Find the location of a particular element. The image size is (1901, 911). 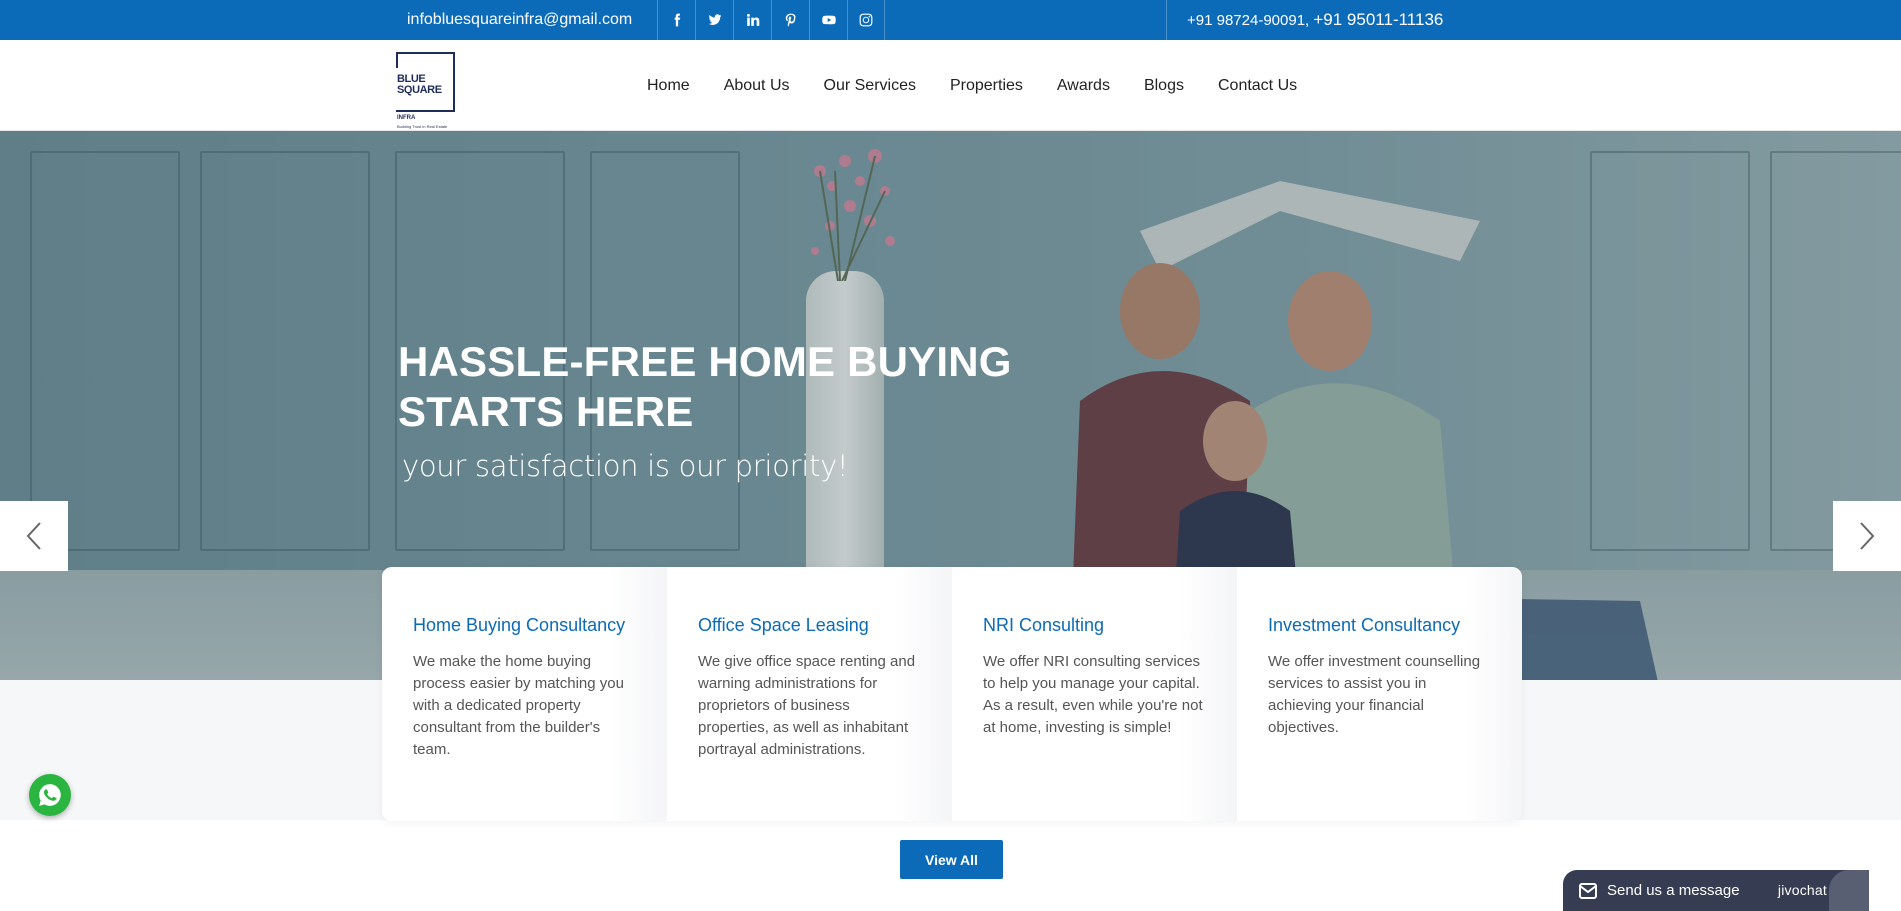

service-title: Office Space Leasing is located at coordinates (810, 625).